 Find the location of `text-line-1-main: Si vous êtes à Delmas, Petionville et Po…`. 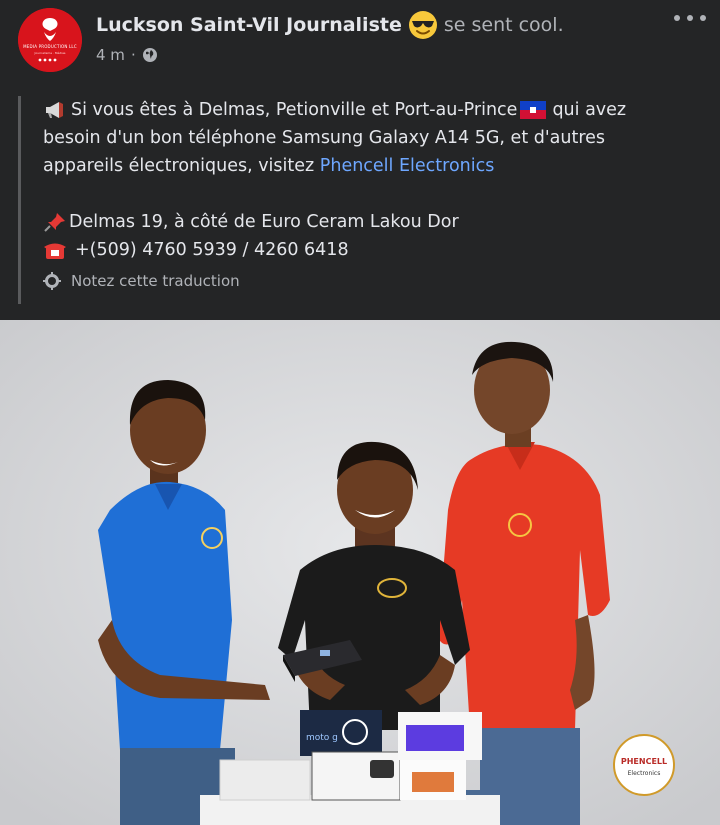

text-line-1-main: Si vous êtes à Delmas, Petionville et Po… is located at coordinates (294, 110).